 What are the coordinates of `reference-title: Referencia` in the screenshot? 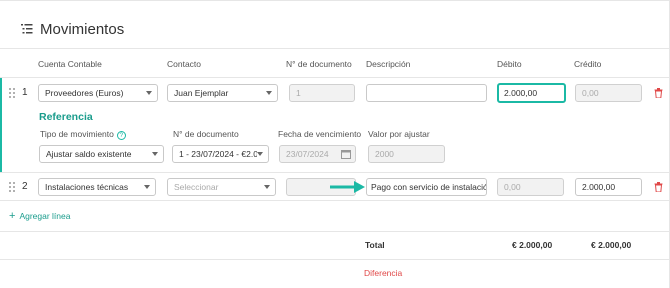 It's located at (66, 117).